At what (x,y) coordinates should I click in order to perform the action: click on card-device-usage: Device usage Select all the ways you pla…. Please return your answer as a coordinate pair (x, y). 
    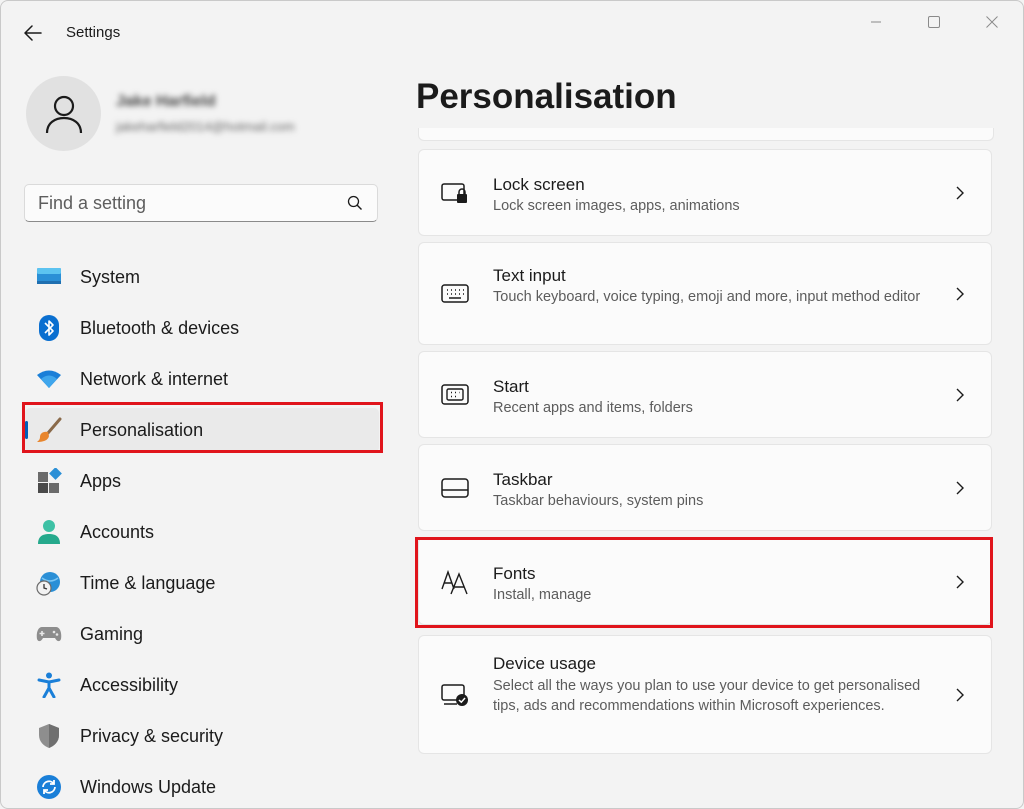
    Looking at the image, I should click on (705, 694).